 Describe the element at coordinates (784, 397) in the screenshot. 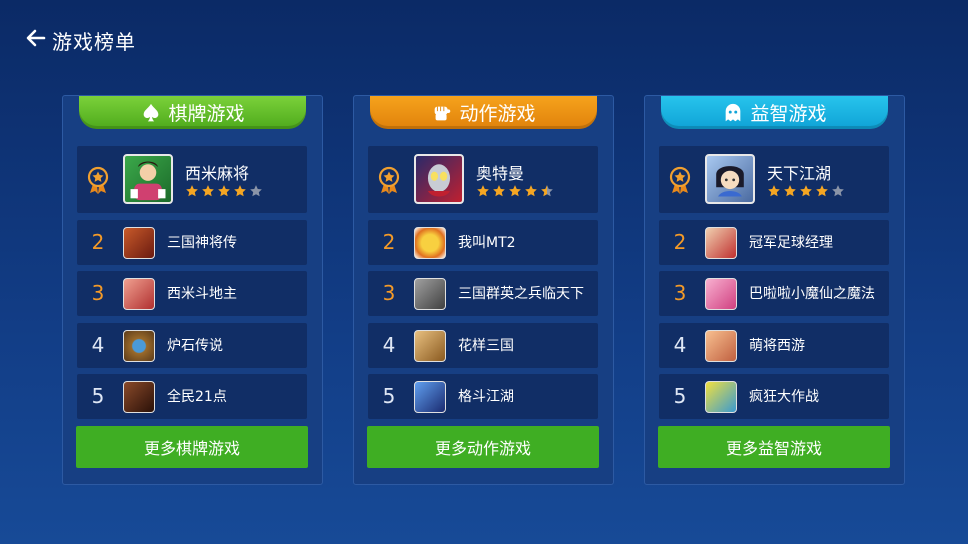

I see `game-name: 疯狂大作战` at that location.